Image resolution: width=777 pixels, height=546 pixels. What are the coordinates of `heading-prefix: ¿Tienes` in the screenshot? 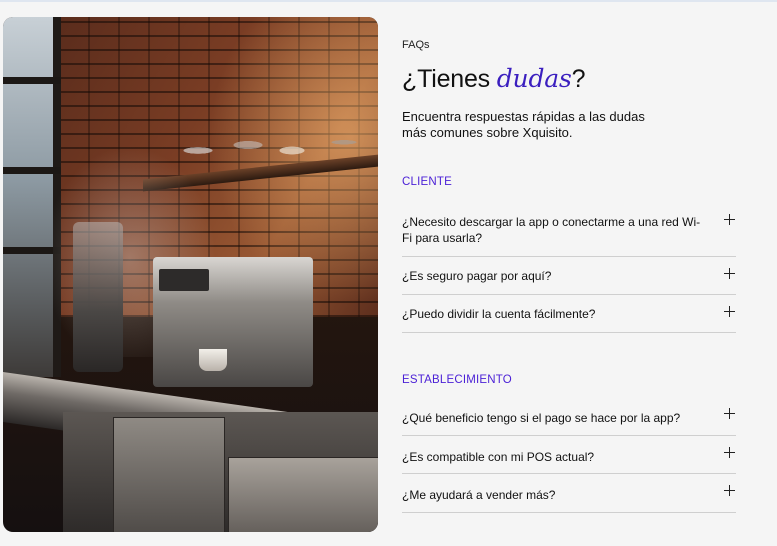 It's located at (449, 79).